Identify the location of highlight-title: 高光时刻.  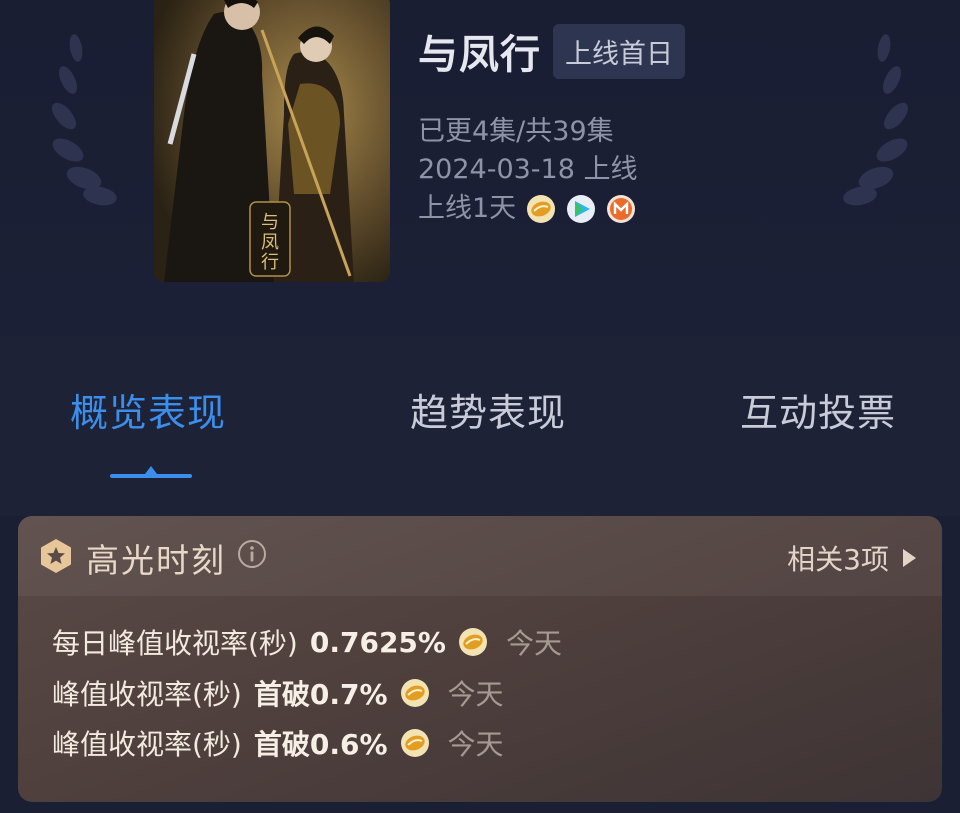
(156, 560).